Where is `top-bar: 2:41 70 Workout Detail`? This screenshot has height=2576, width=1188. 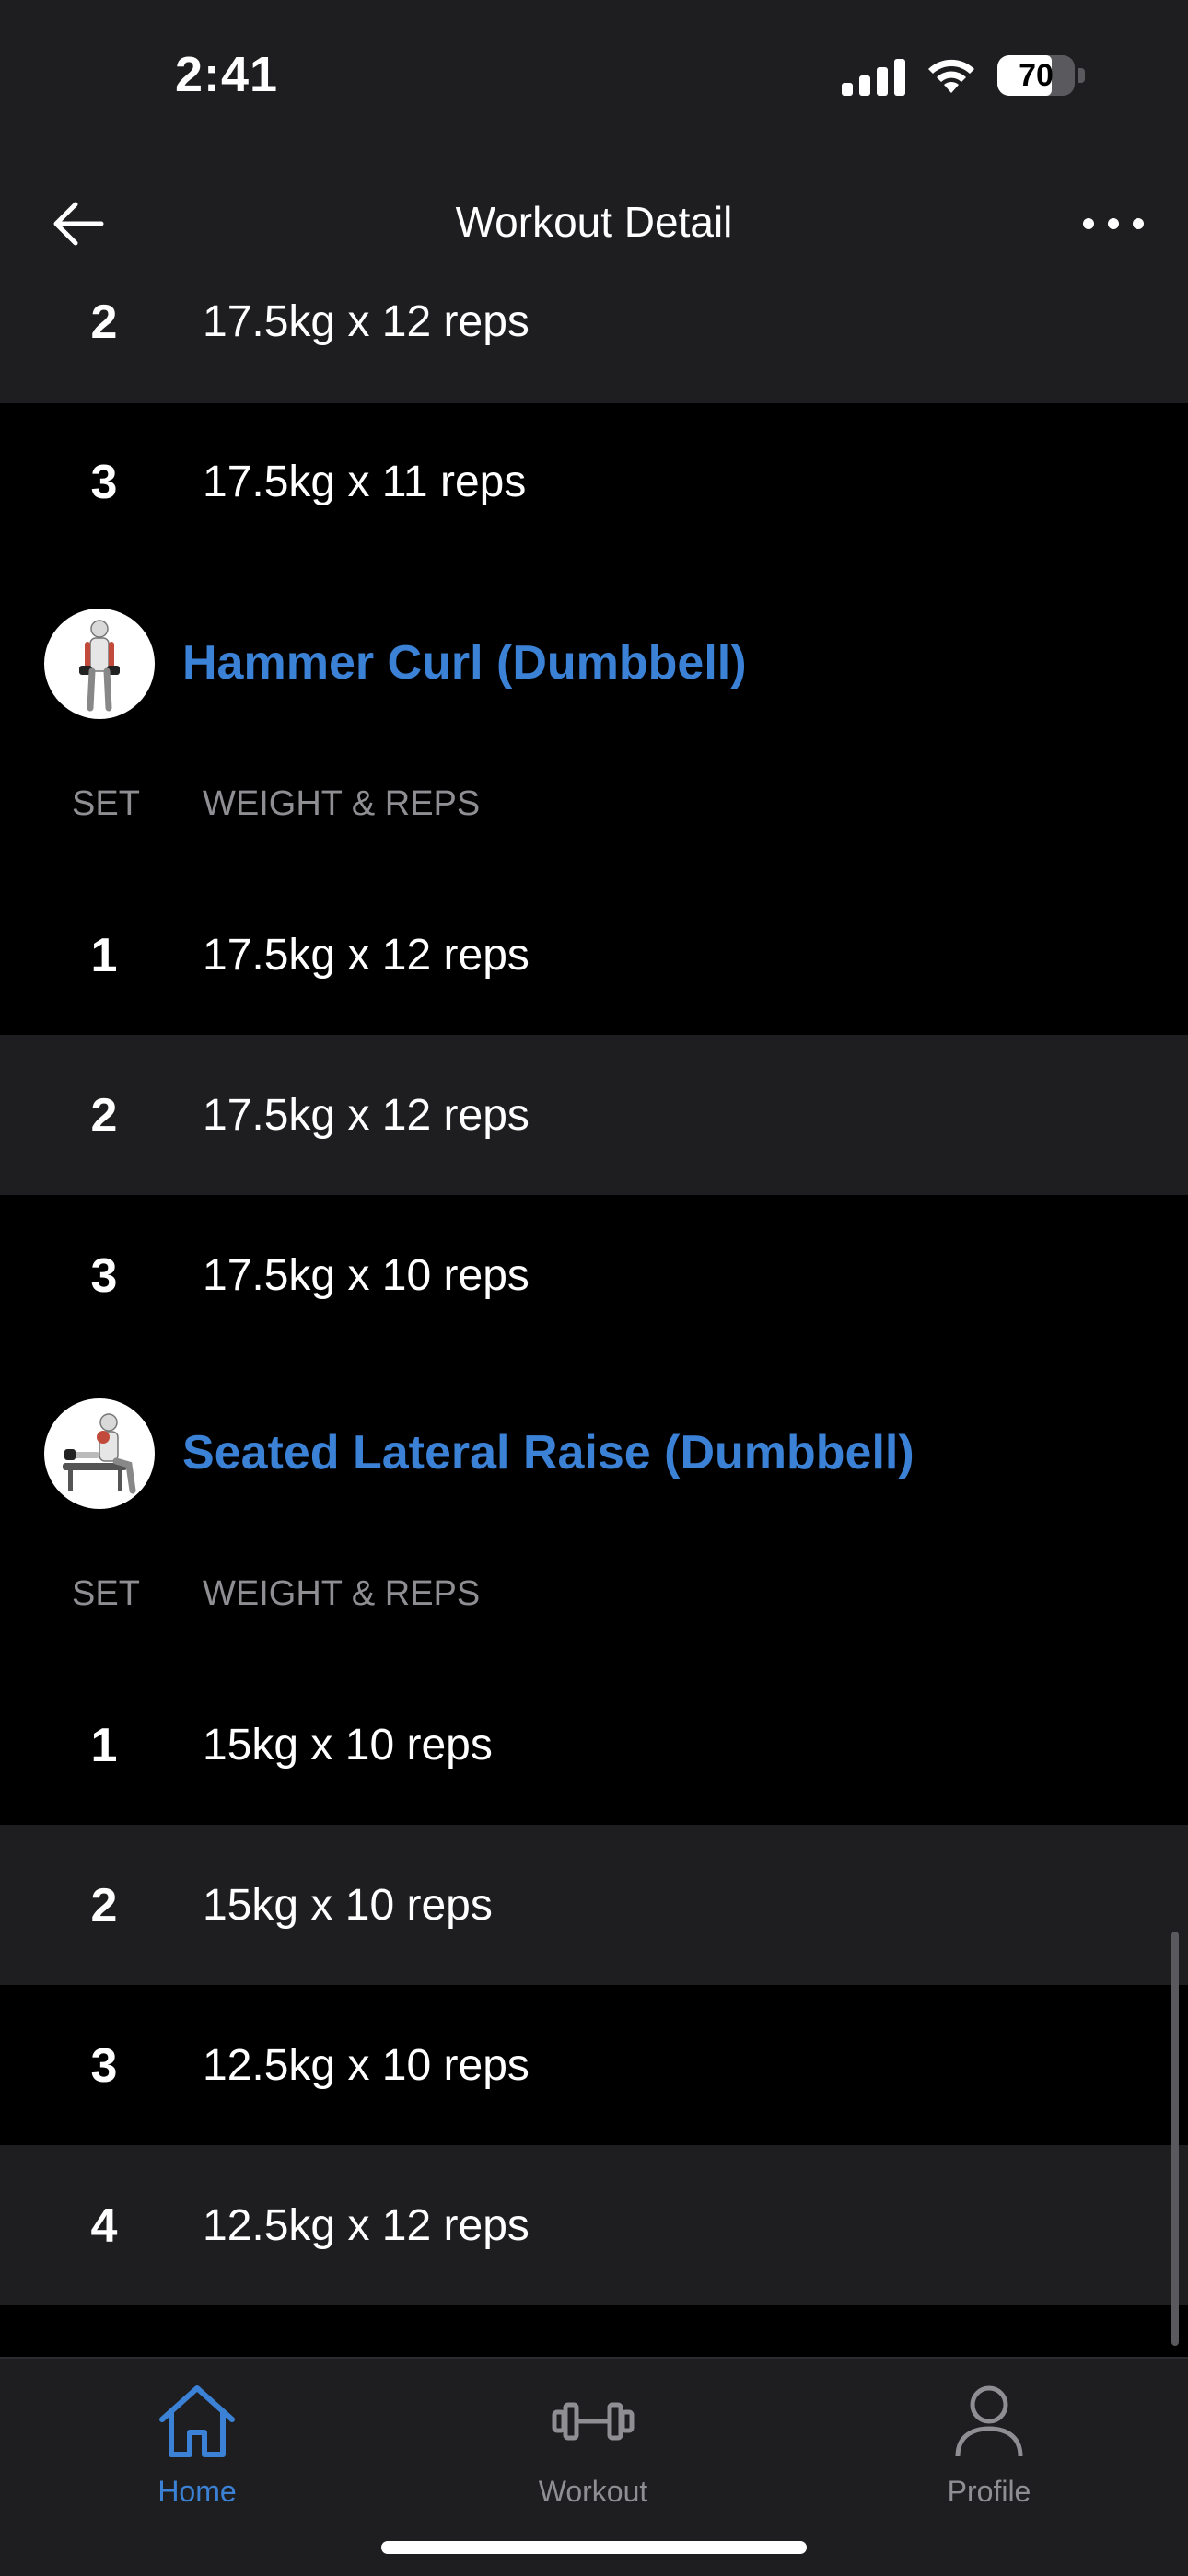
top-bar: 2:41 70 Workout Detail is located at coordinates (594, 147).